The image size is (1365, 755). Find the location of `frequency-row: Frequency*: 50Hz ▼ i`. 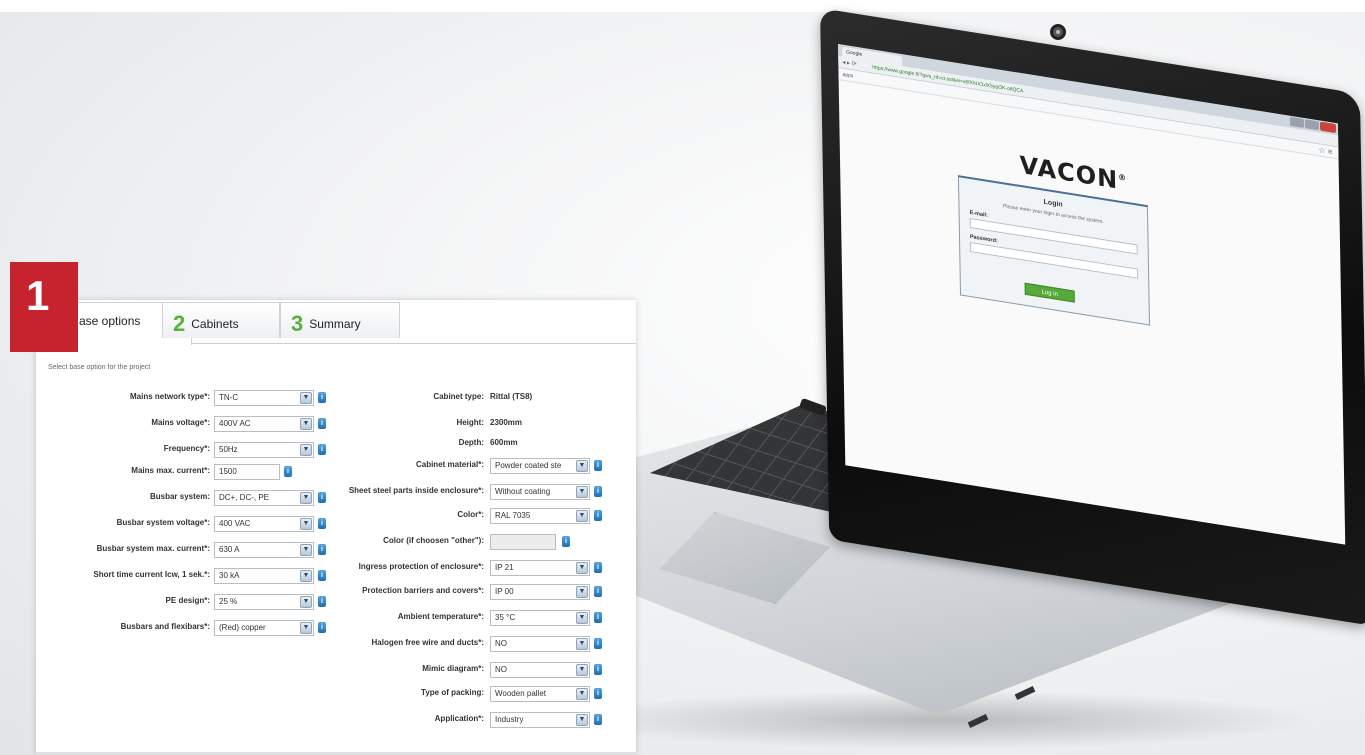

frequency-row: Frequency*: 50Hz ▼ i is located at coordinates (186, 450).